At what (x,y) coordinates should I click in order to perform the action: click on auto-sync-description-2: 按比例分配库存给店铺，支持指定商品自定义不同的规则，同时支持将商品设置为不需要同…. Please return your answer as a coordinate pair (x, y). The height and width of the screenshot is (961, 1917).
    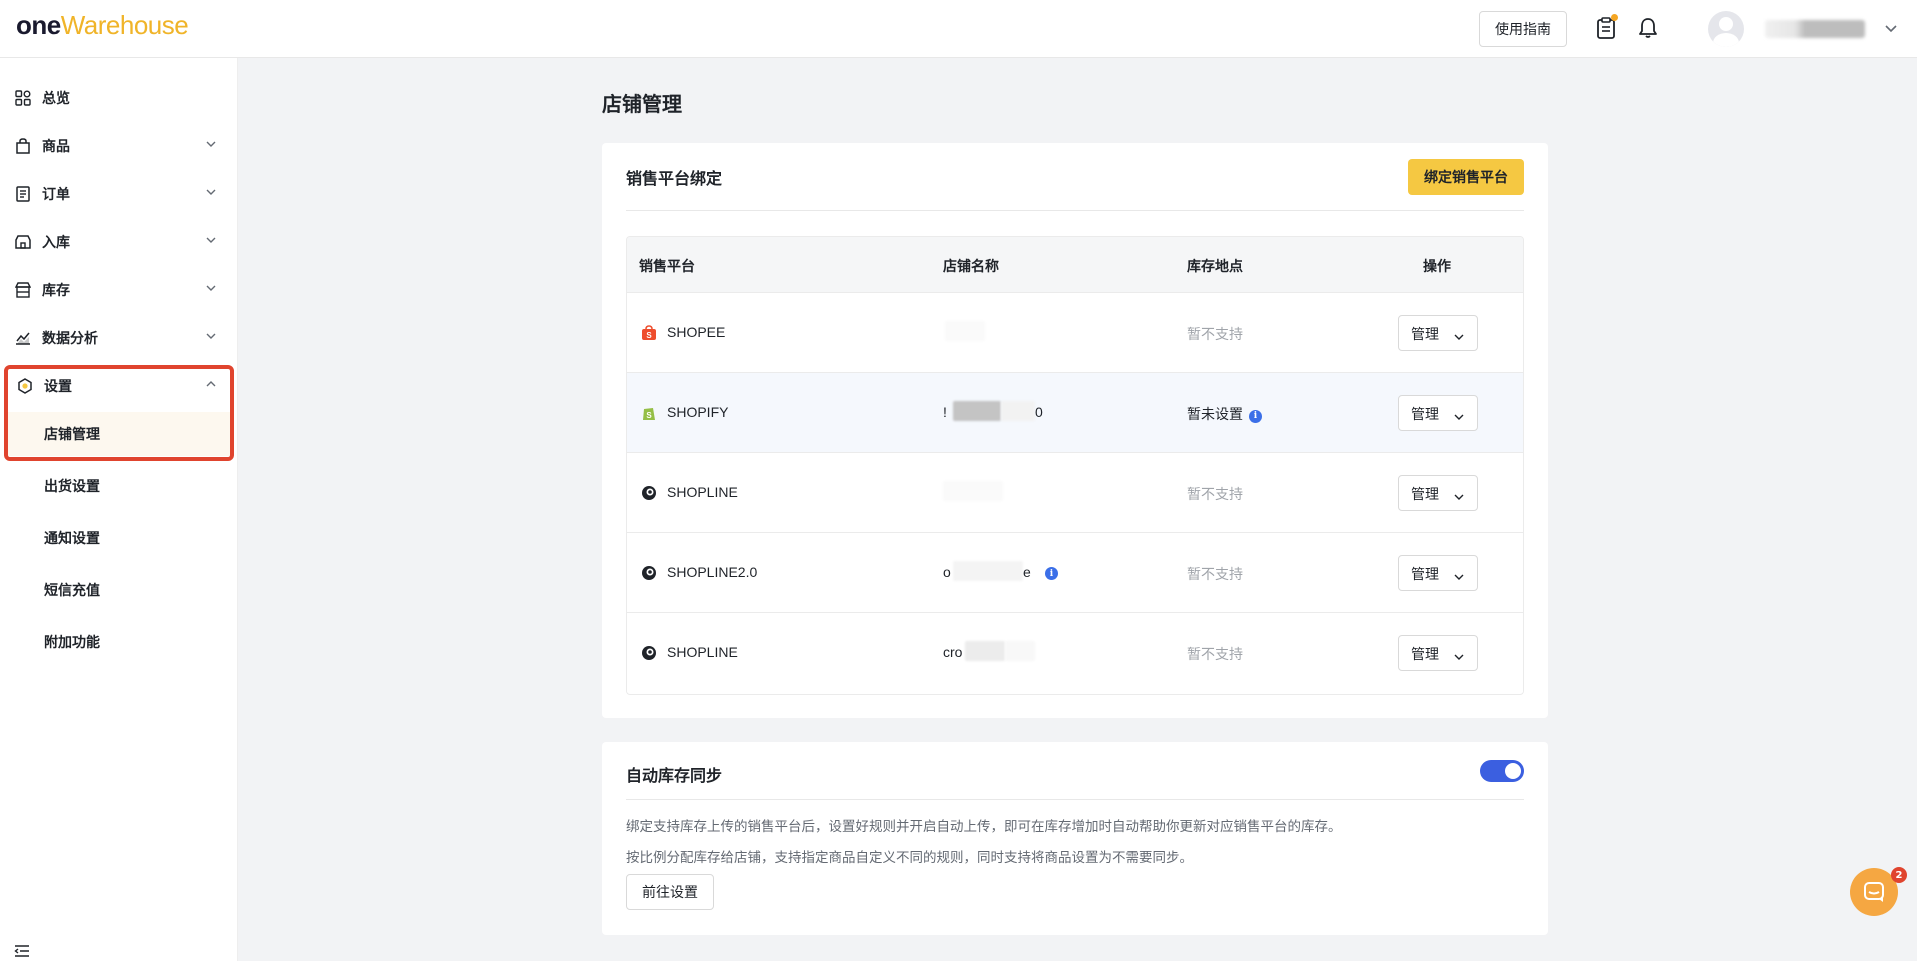
    Looking at the image, I should click on (909, 858).